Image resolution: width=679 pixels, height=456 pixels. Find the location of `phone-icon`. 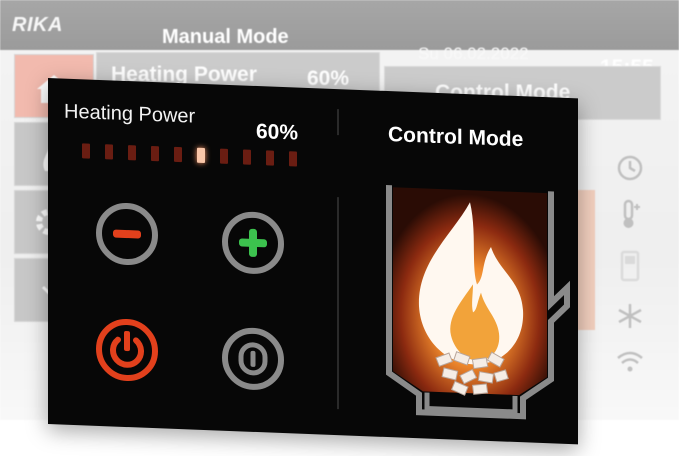

phone-icon is located at coordinates (630, 266).